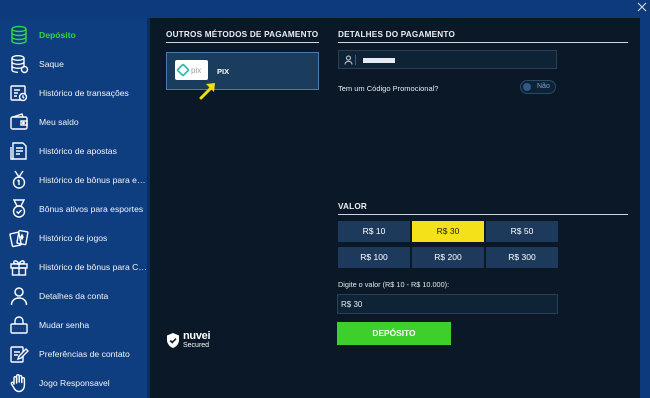 The image size is (650, 398). I want to click on promo-code-toggle: Não, so click(538, 87).